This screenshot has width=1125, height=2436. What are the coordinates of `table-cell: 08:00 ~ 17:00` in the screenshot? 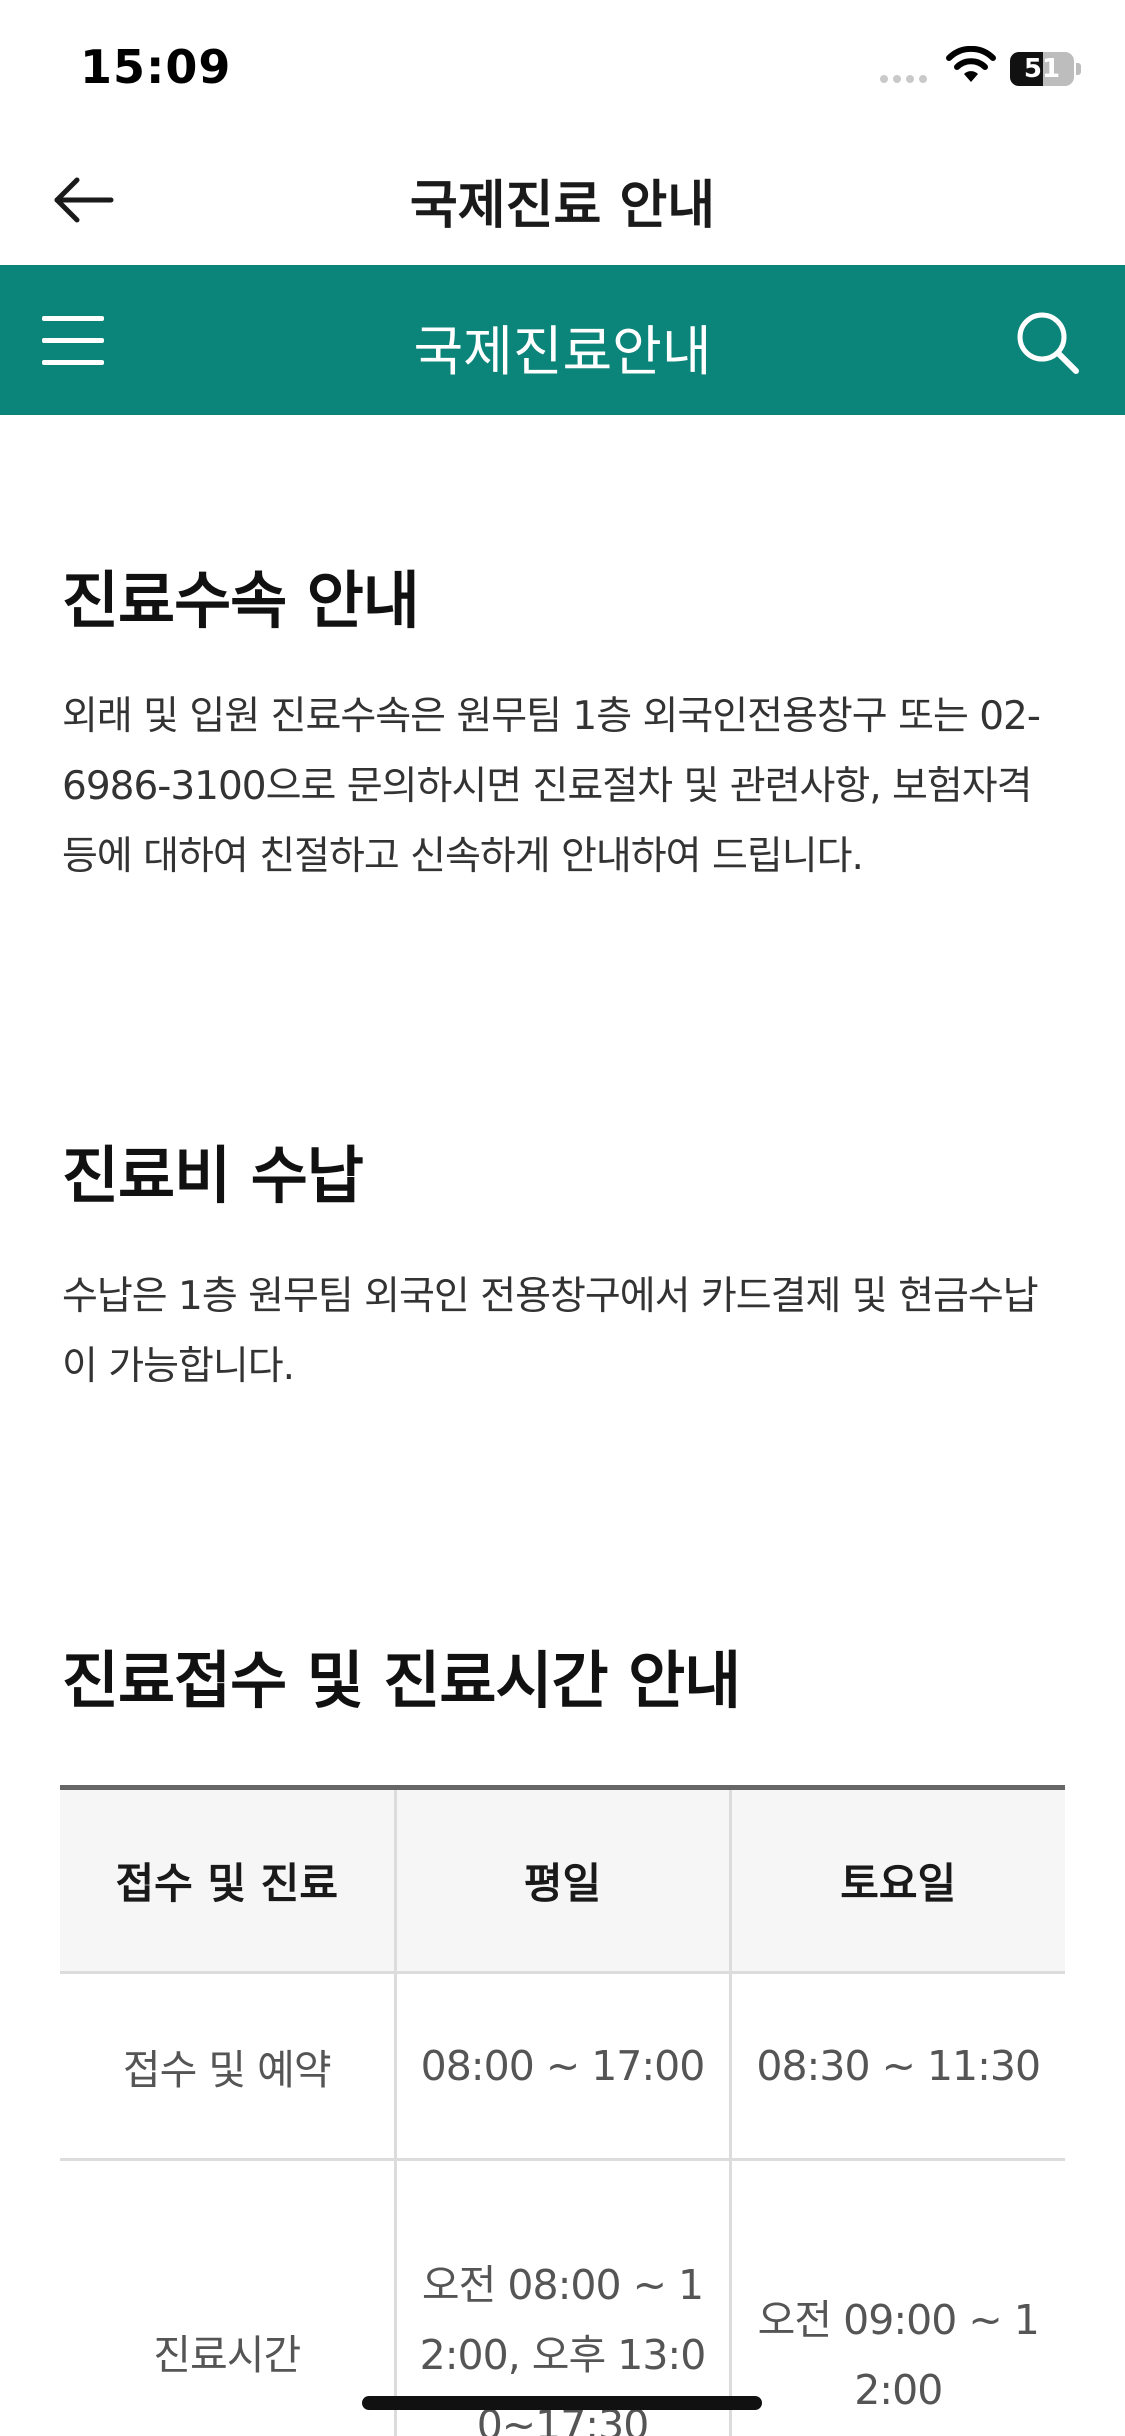 It's located at (561, 2066).